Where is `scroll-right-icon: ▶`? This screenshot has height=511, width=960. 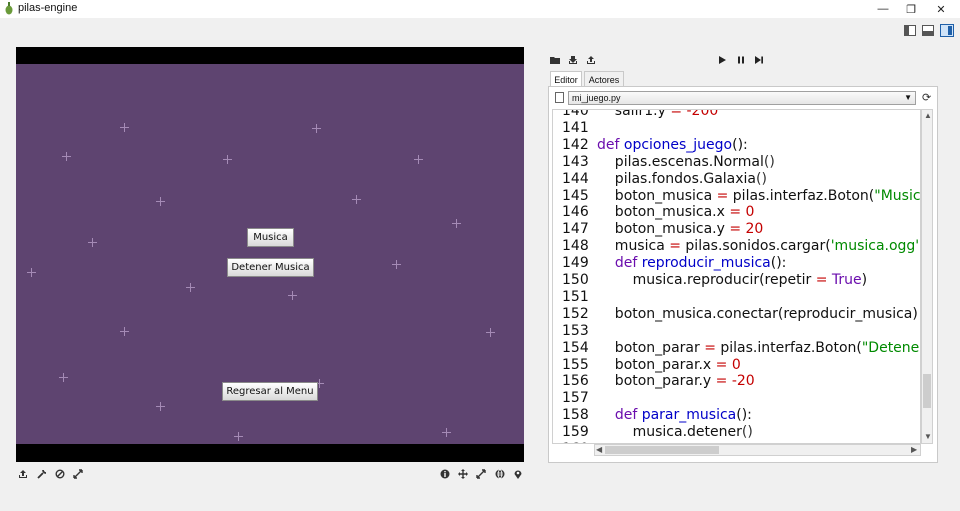
scroll-right-icon: ▶ is located at coordinates (914, 449).